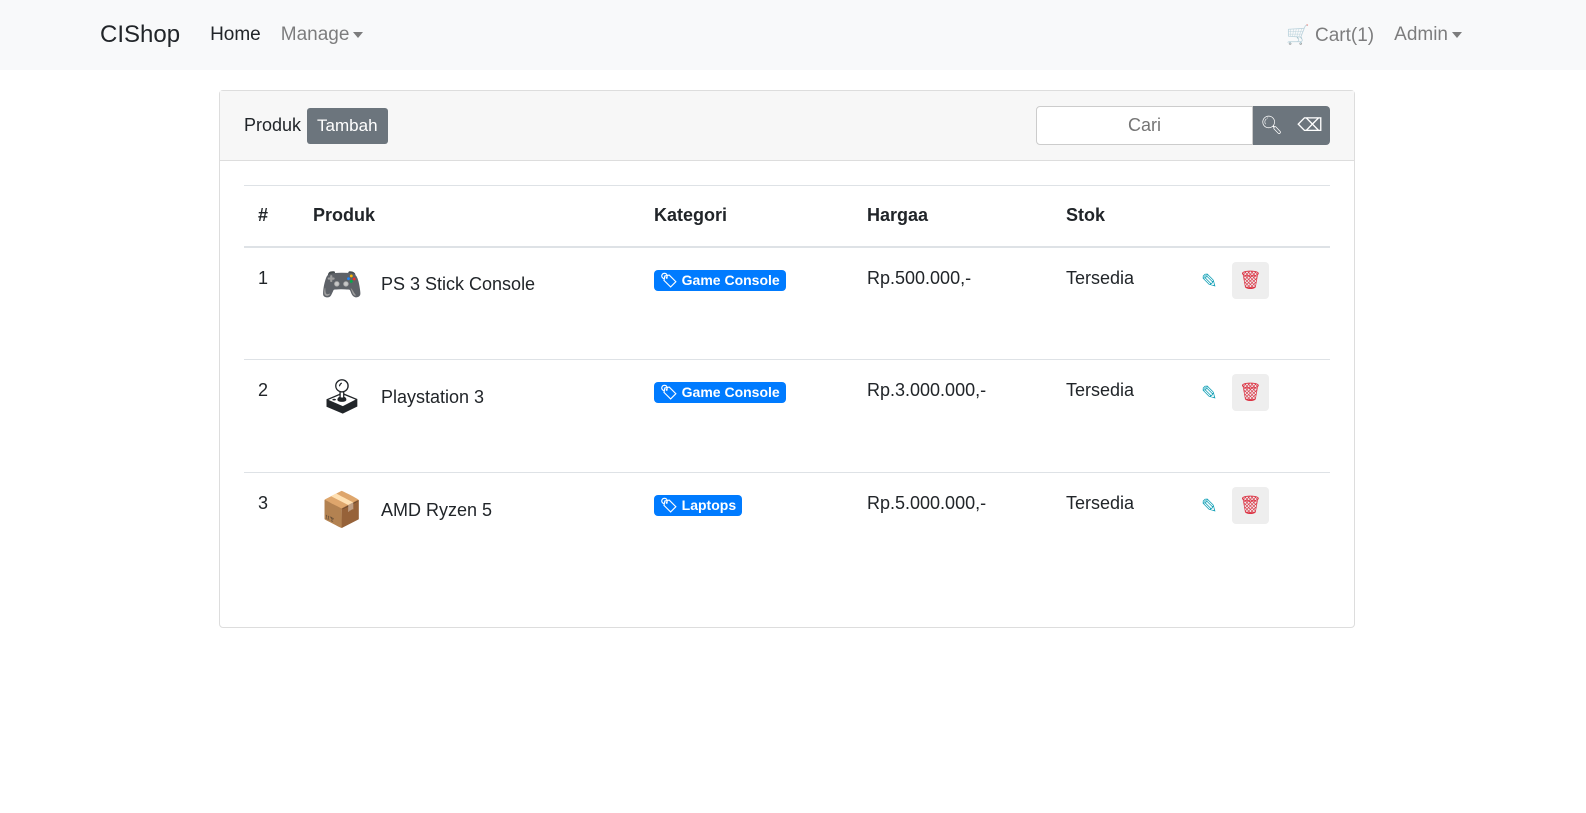 This screenshot has height=813, width=1586. Describe the element at coordinates (1345, 35) in the screenshot. I see `cart-label: Cart(1)` at that location.